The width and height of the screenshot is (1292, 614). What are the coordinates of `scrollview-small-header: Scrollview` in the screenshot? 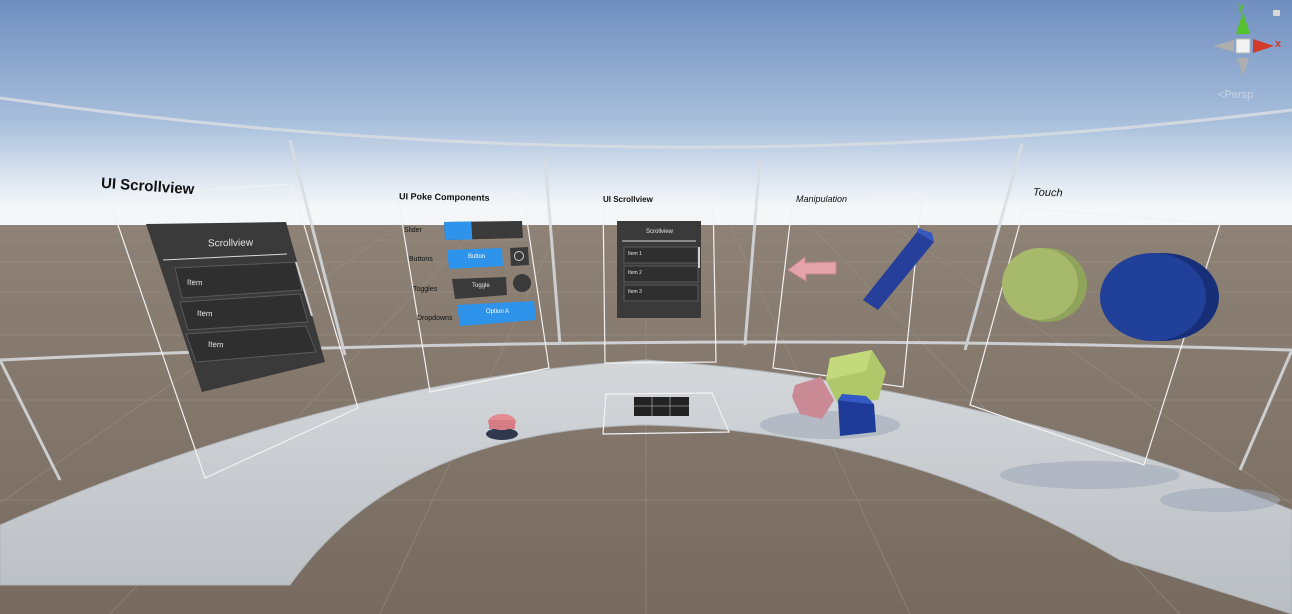 It's located at (660, 232).